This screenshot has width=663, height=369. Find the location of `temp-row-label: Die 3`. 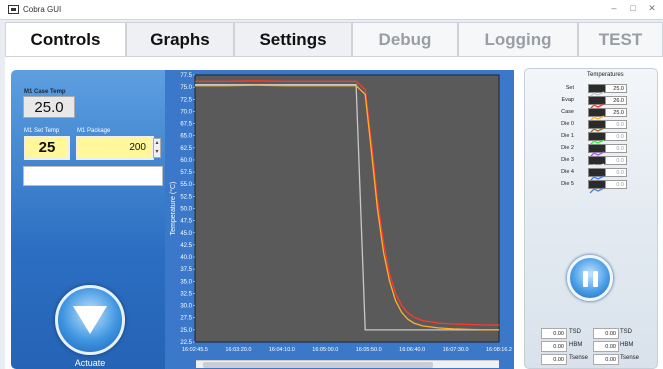

temp-row-label: Die 3 is located at coordinates (567, 160).